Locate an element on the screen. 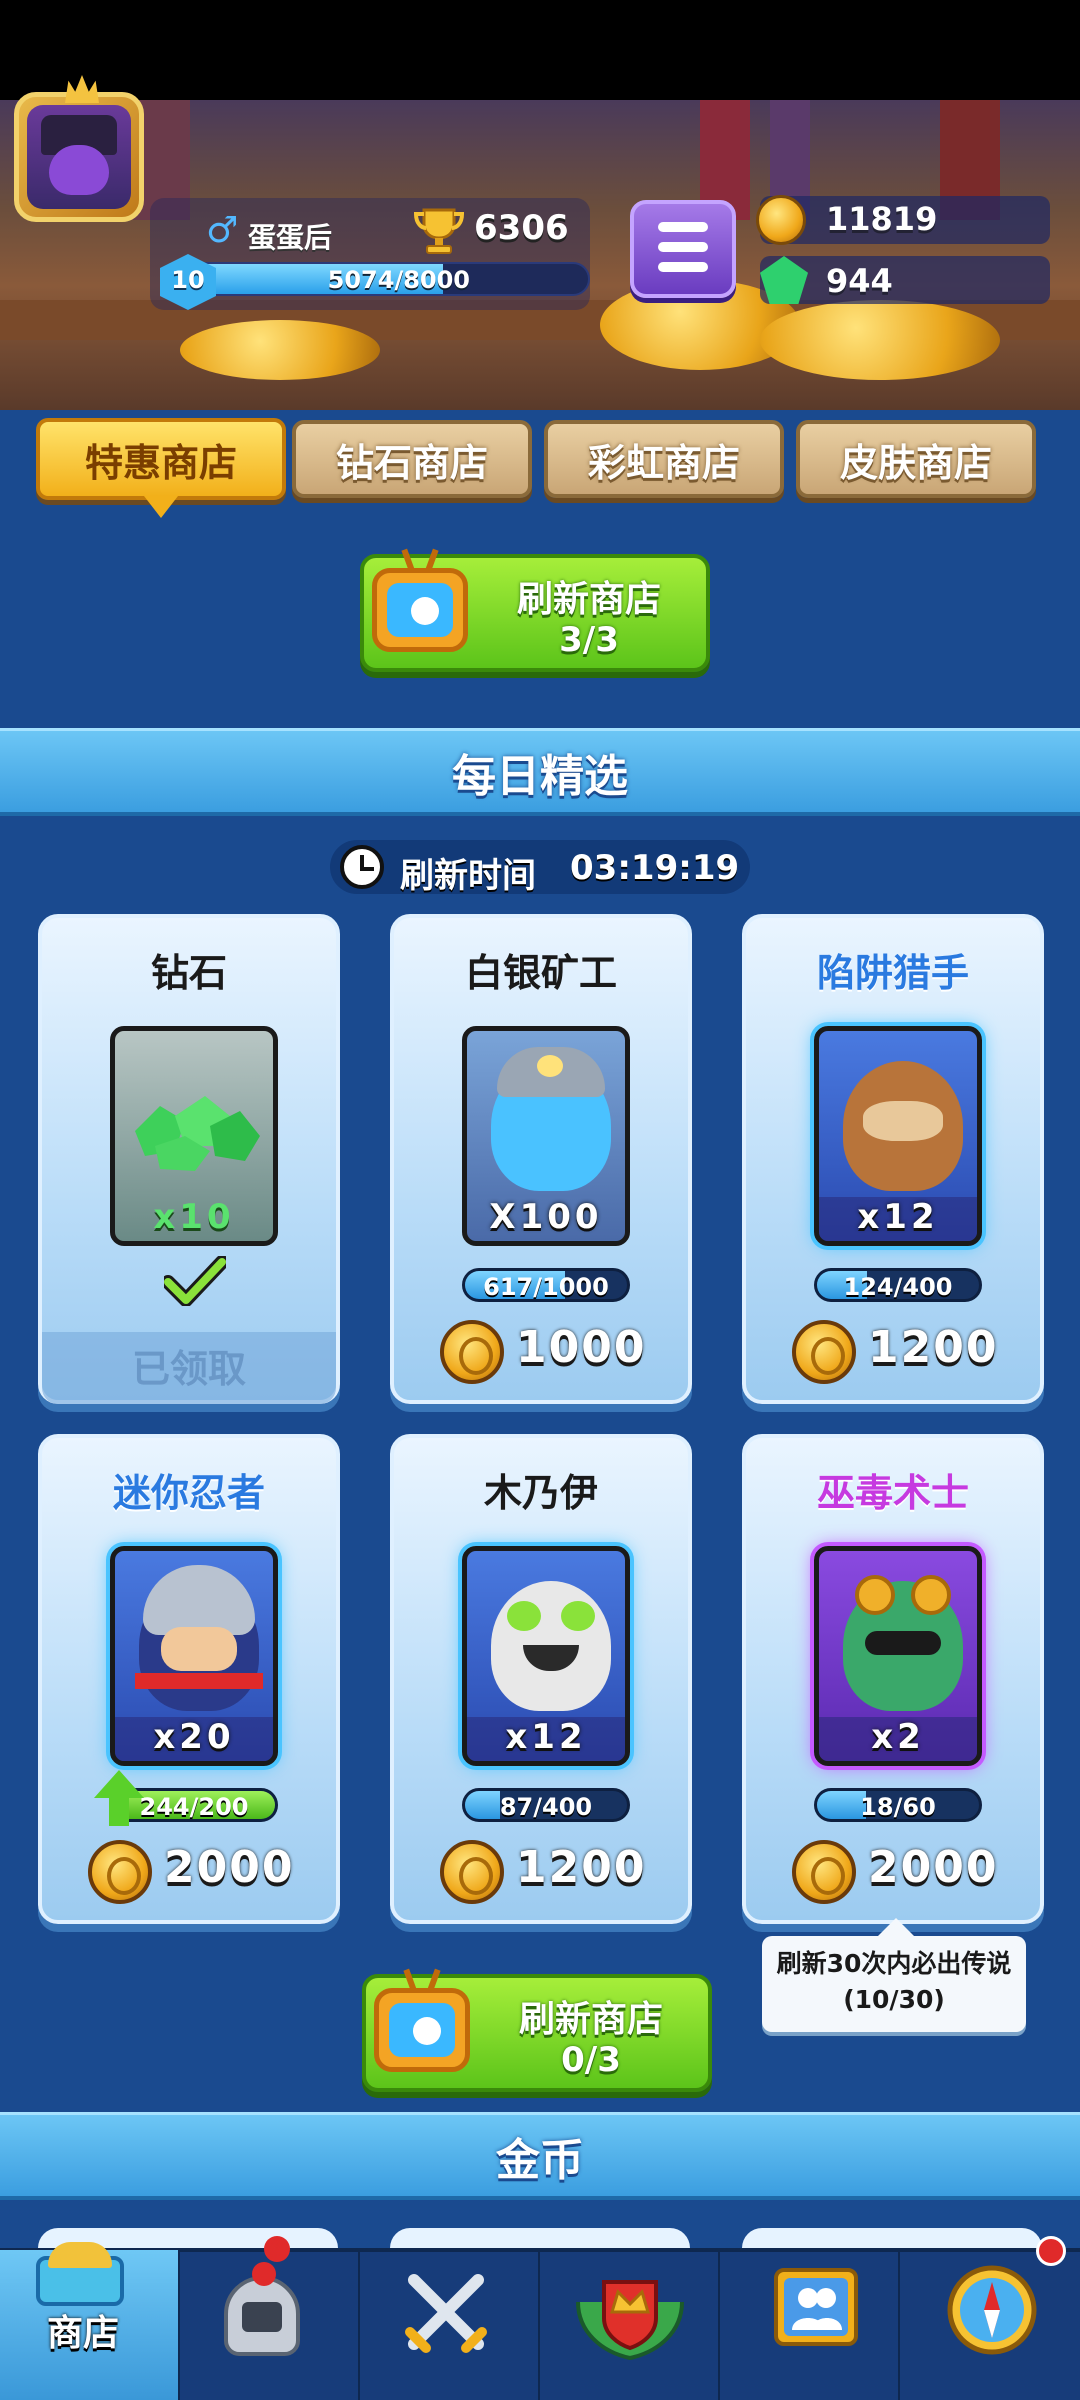  avatar-face is located at coordinates (79, 170).